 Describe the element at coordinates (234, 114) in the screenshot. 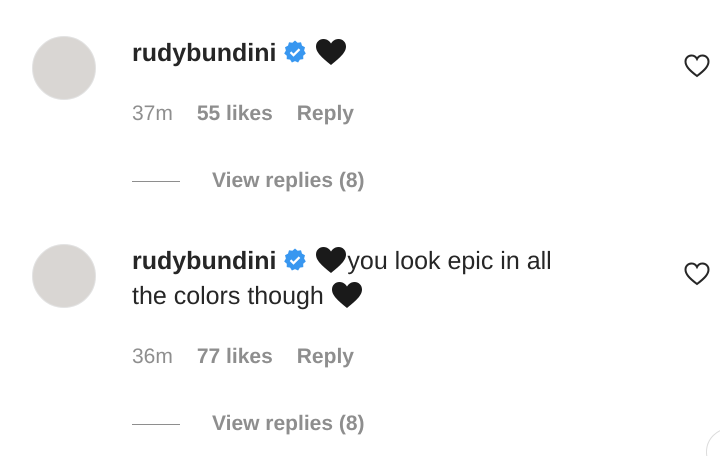

I see `likes-count: 55 likes` at that location.